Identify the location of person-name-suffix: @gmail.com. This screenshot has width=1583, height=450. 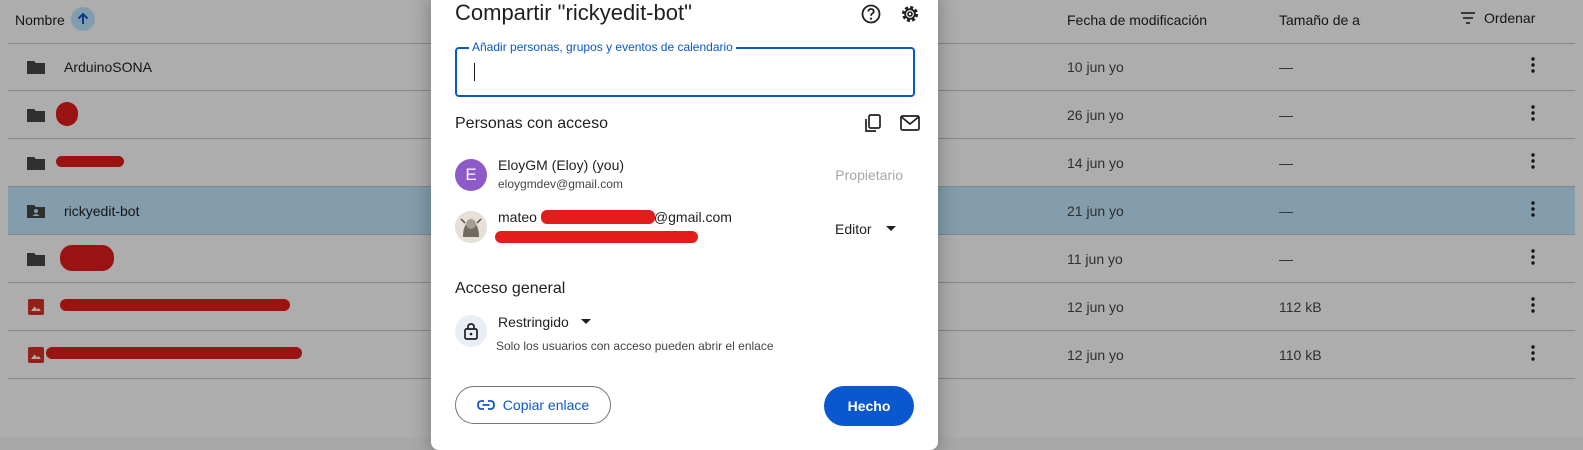
(692, 217).